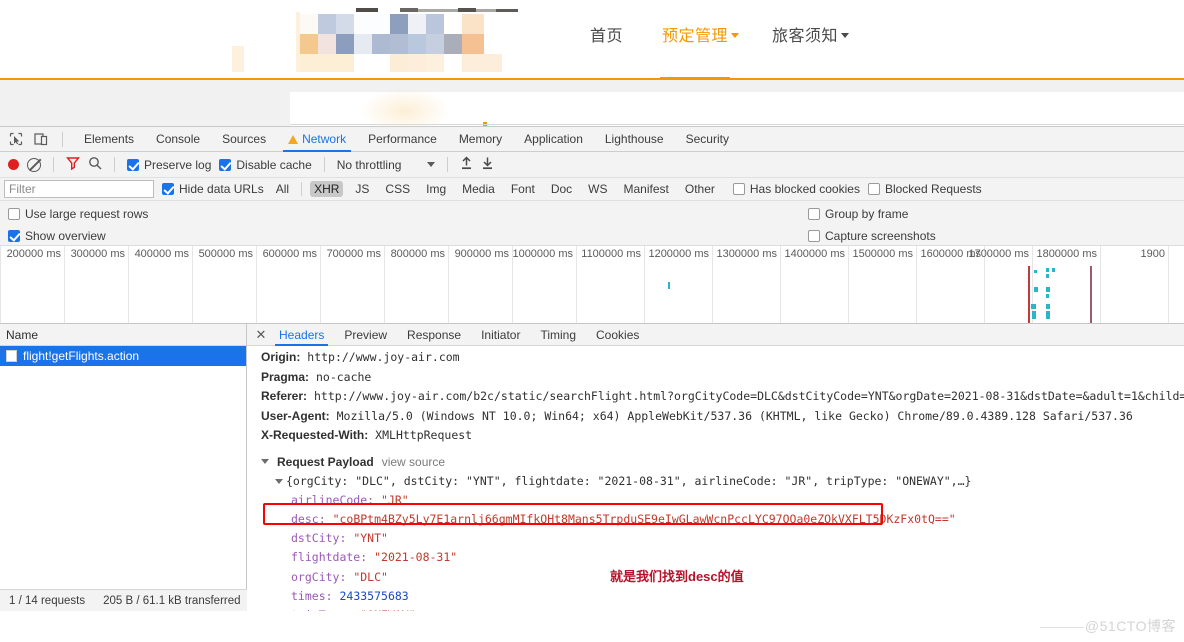  I want to click on network-toolbar: Preserve log Disable cache No throttling, so click(592, 165).